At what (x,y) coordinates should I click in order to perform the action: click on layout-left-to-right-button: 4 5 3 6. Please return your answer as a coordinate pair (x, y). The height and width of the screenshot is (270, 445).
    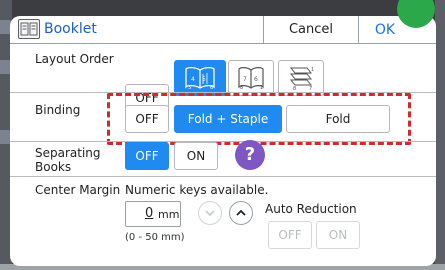
    Looking at the image, I should click on (200, 78).